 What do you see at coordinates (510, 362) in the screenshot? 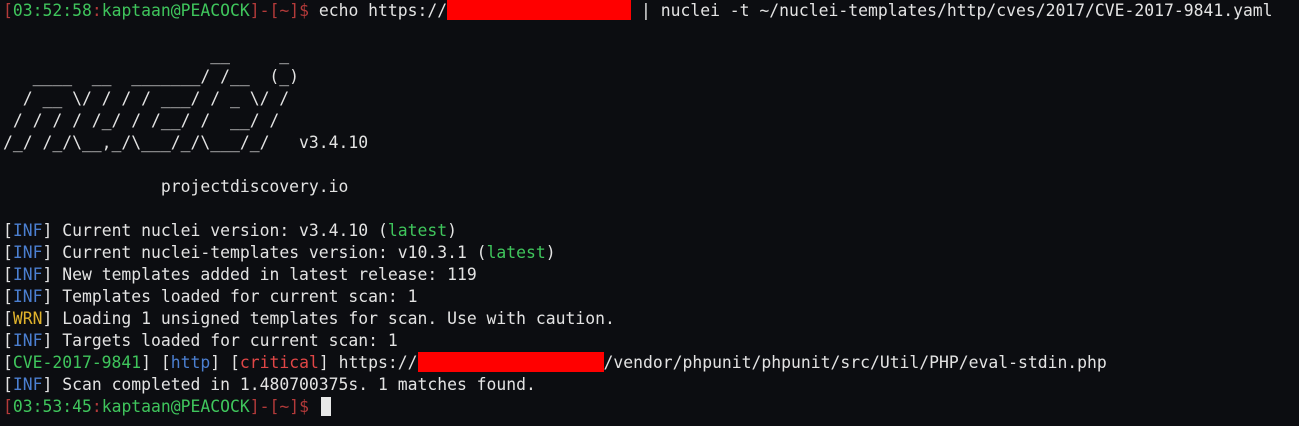
I see `redacted-host-block` at bounding box center [510, 362].